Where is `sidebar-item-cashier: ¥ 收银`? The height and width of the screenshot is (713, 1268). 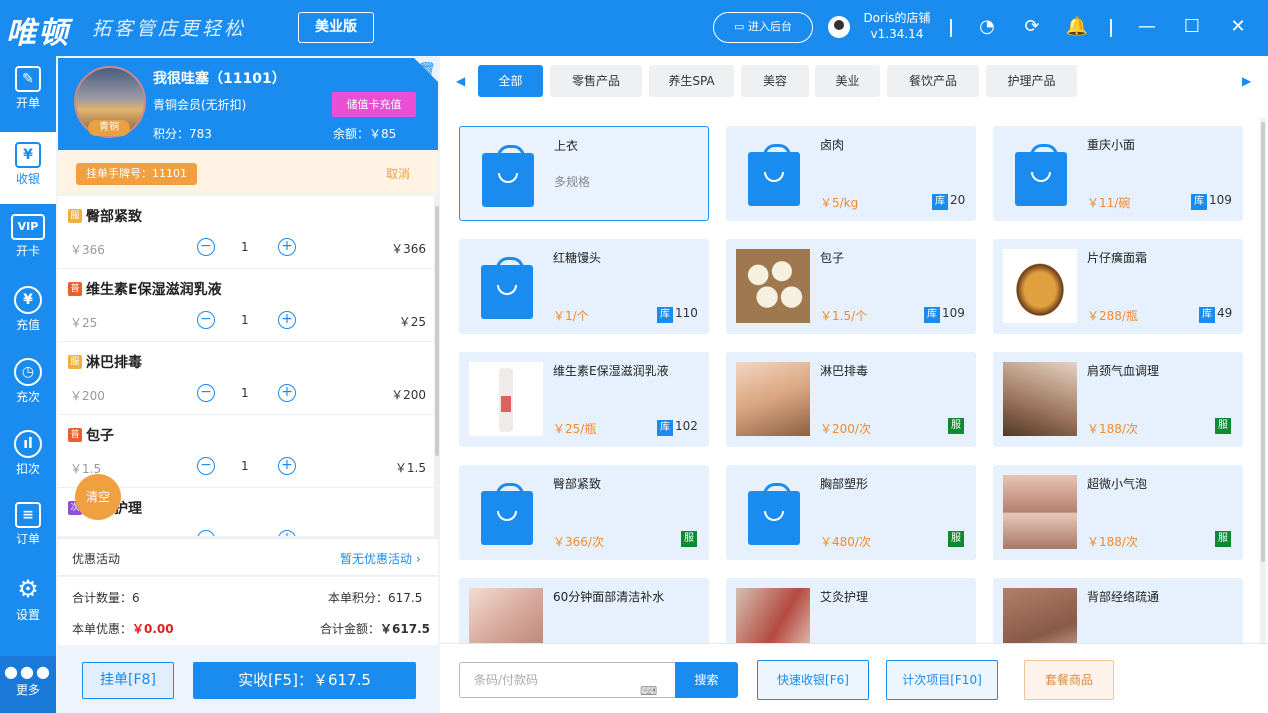 sidebar-item-cashier: ¥ 收银 is located at coordinates (28, 168).